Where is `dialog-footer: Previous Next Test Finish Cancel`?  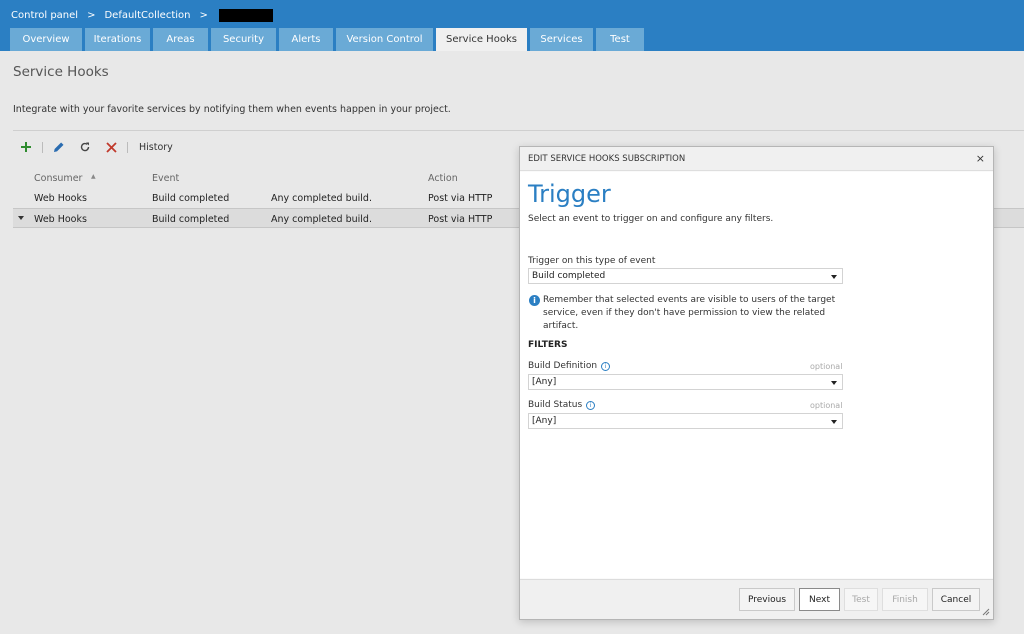
dialog-footer: Previous Next Test Finish Cancel is located at coordinates (756, 599).